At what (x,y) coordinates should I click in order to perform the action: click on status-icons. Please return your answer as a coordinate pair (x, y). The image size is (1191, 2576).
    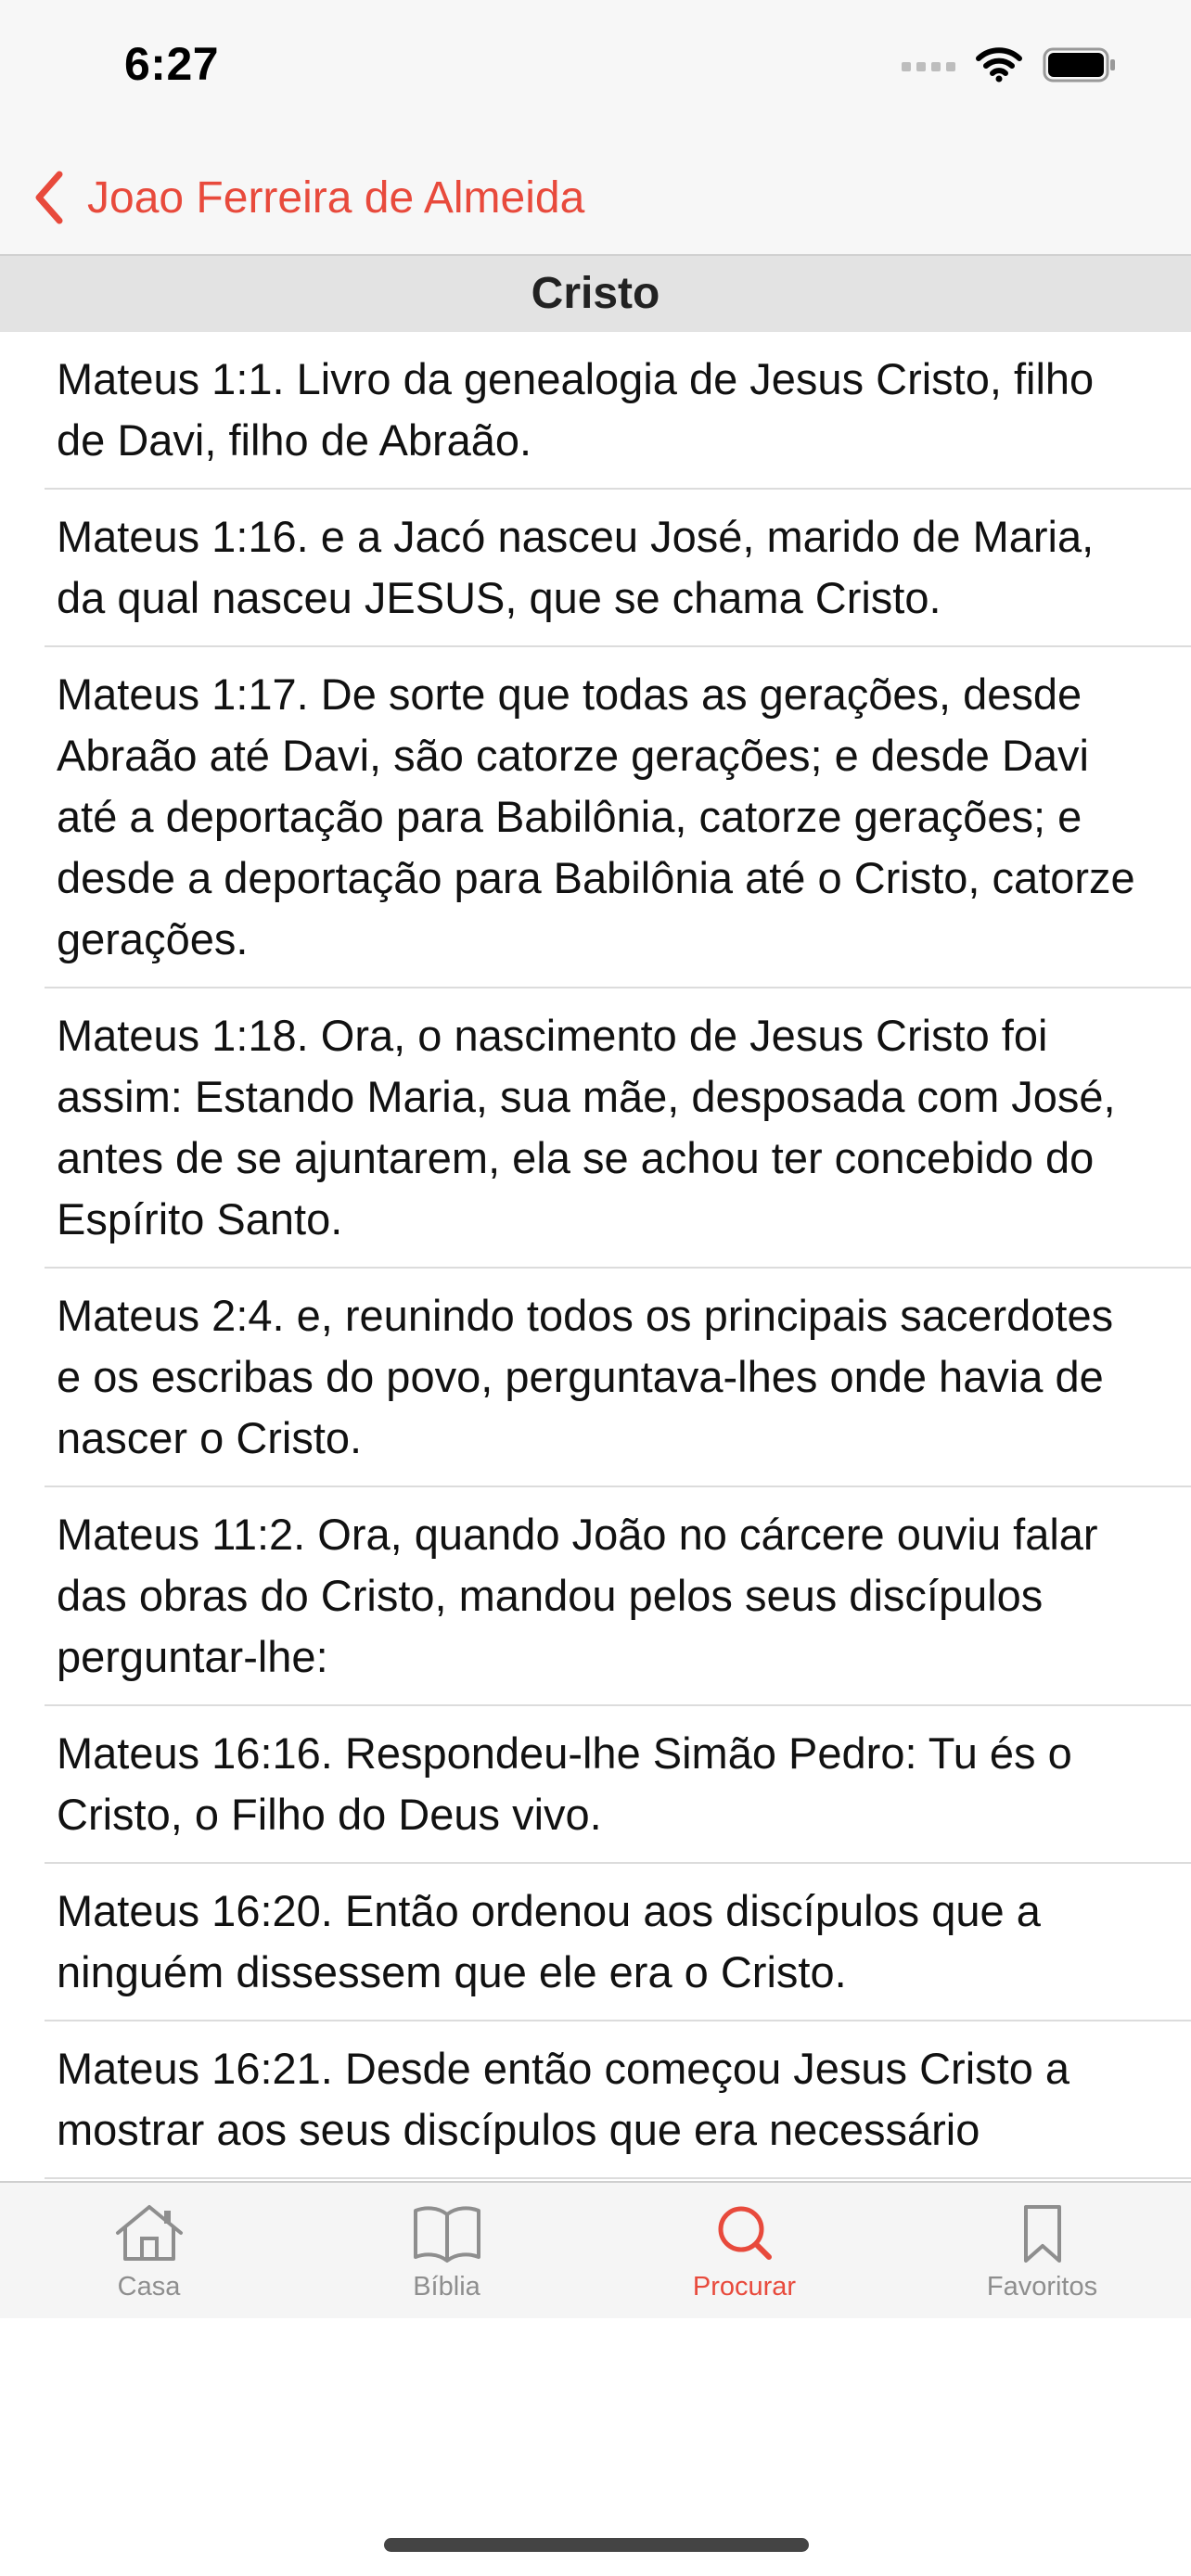
    Looking at the image, I should click on (1010, 64).